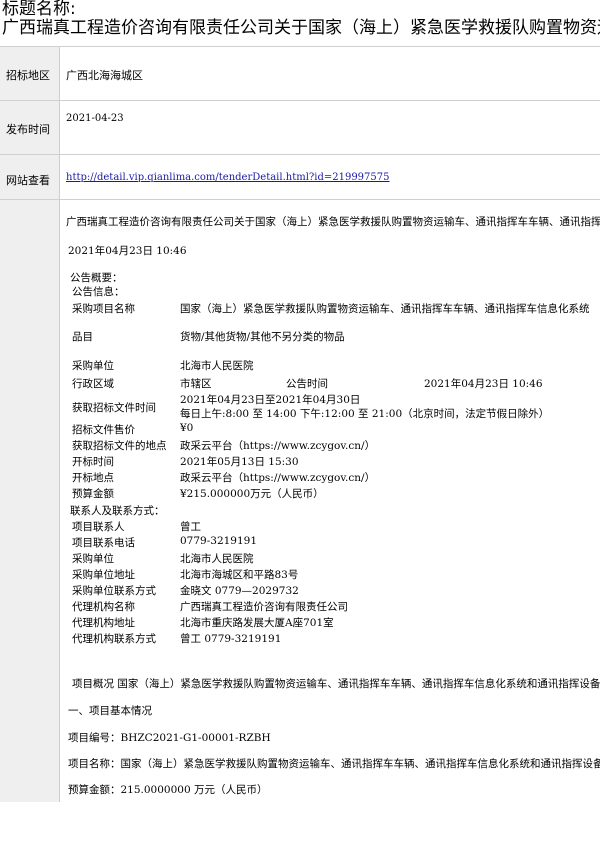 This screenshot has width=600, height=841. I want to click on row-date: 发布时间 2021-04-23, so click(300, 128).